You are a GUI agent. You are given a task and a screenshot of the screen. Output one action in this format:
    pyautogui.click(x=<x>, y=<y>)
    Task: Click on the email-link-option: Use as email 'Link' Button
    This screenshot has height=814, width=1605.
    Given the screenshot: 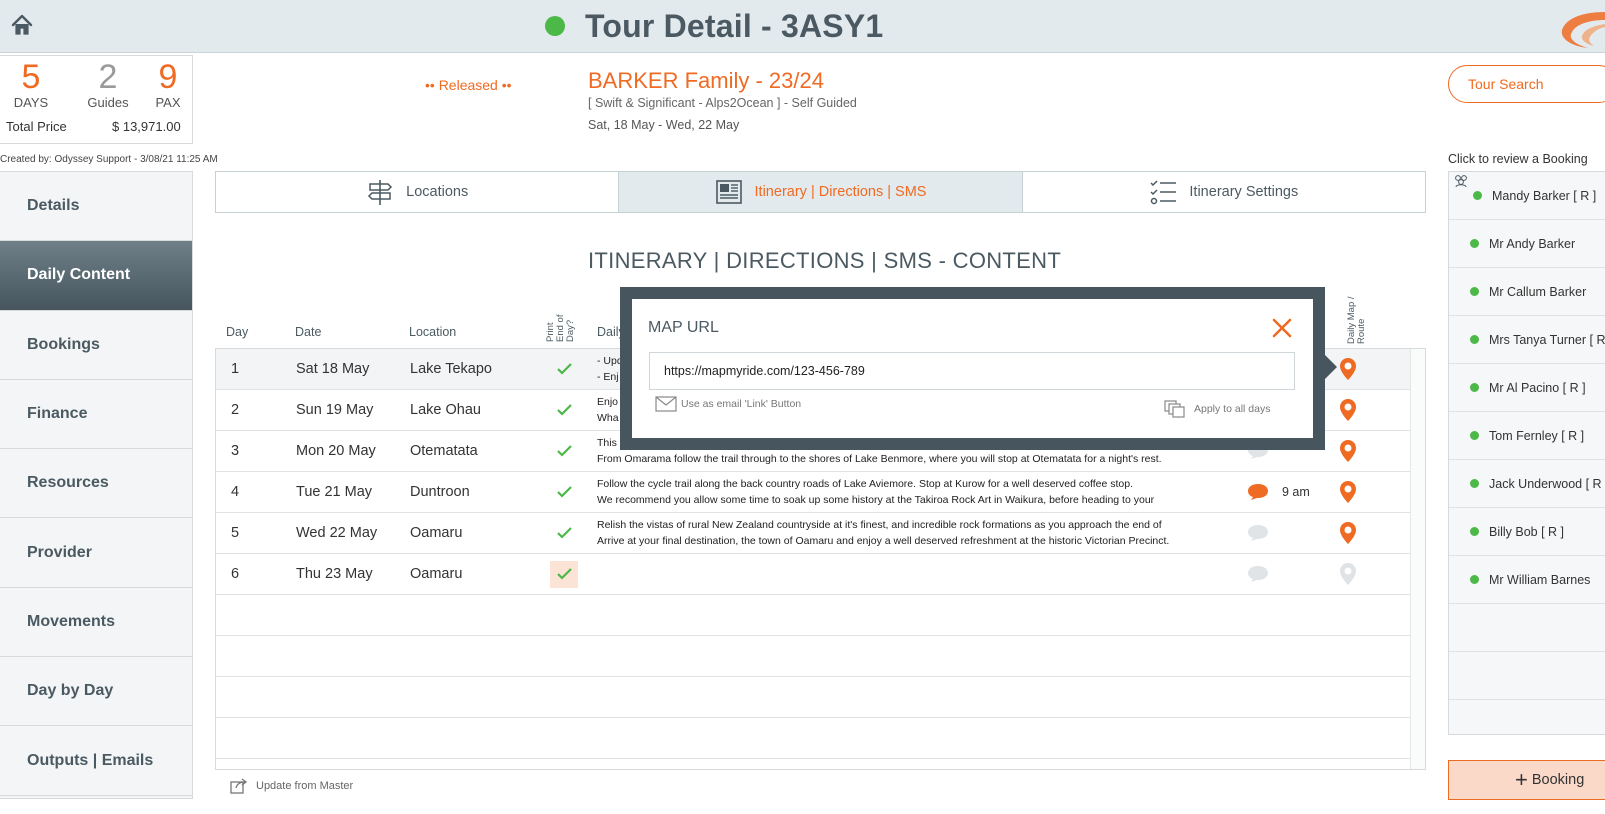 What is the action you would take?
    pyautogui.click(x=728, y=404)
    